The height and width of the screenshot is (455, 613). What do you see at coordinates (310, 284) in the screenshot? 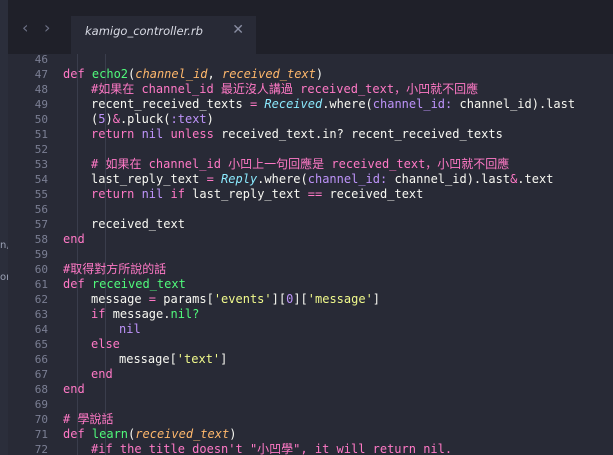
I see `code-line: 61 def received_text` at bounding box center [310, 284].